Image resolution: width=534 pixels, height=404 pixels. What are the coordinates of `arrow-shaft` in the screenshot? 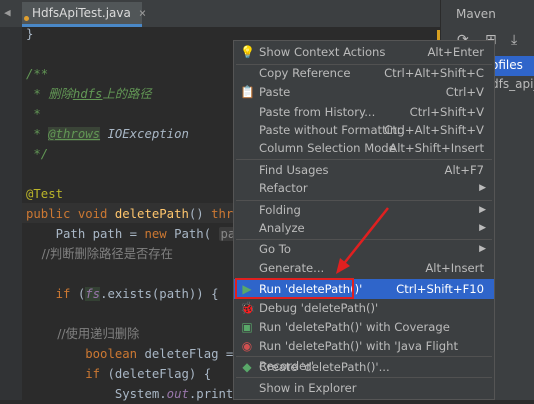 It's located at (365, 237).